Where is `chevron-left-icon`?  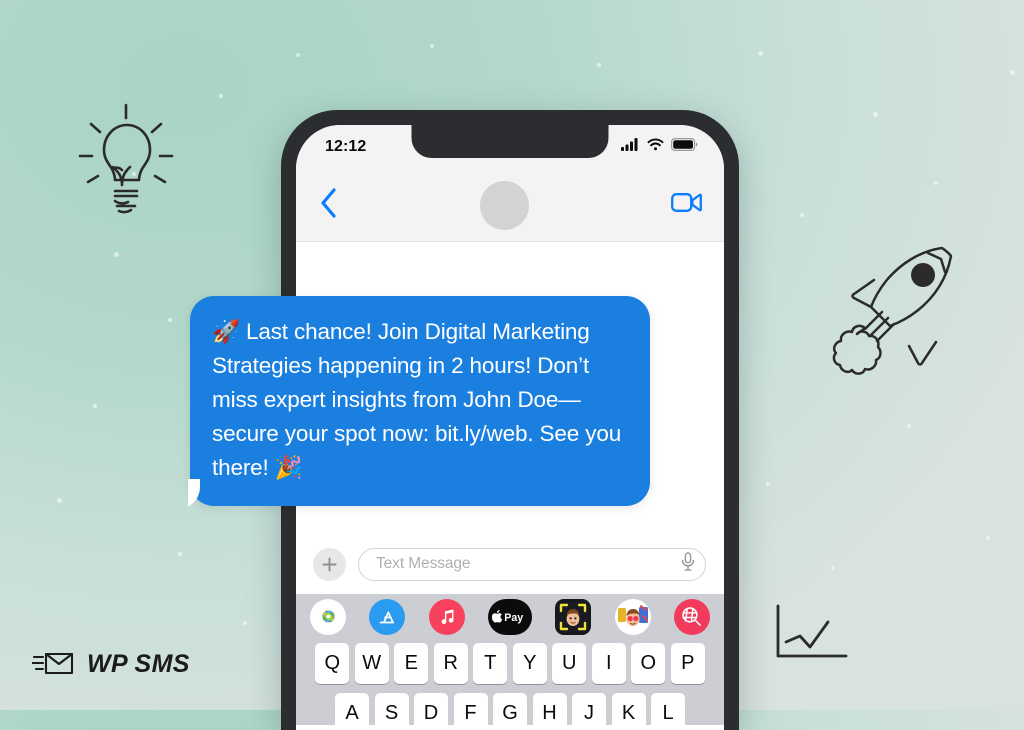
chevron-left-icon is located at coordinates (328, 205).